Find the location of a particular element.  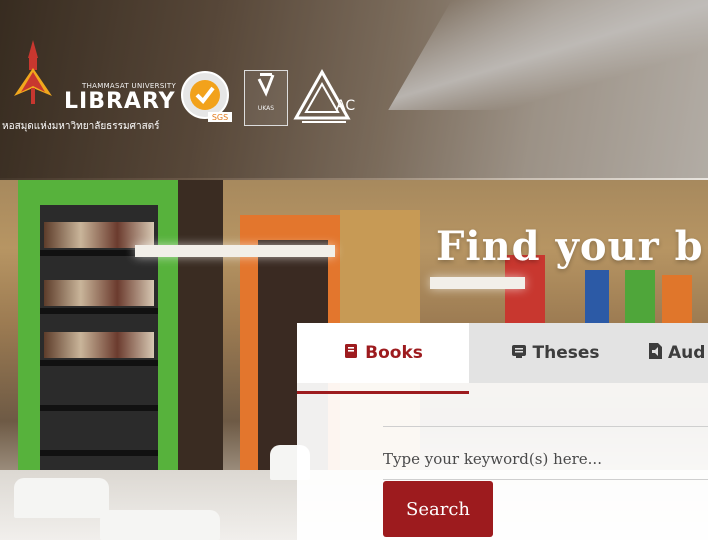

search-tab-bar: Books Theses Aud is located at coordinates (502, 353).